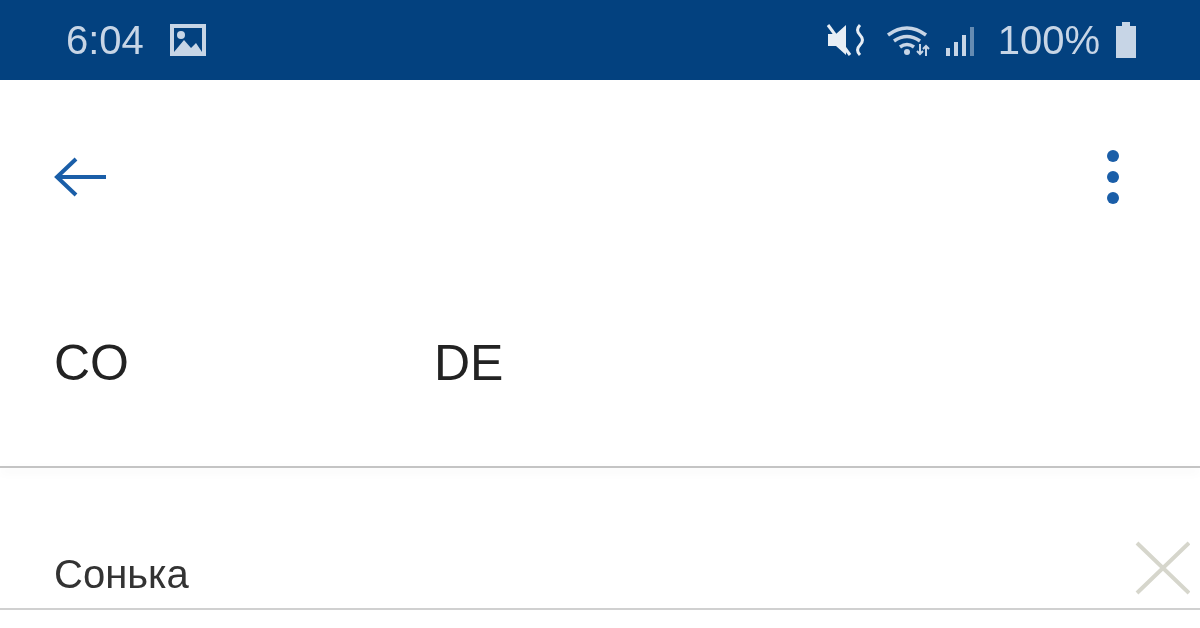  I want to click on back-button, so click(80, 177).